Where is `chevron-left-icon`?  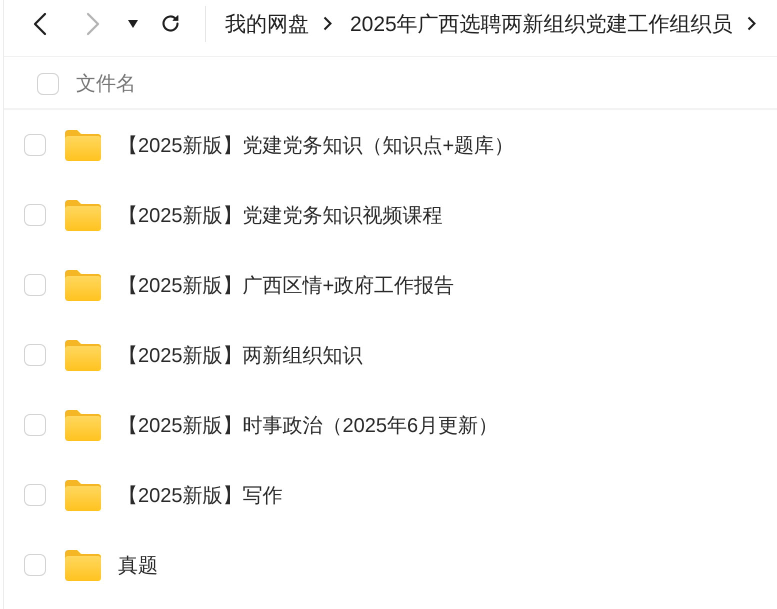
chevron-left-icon is located at coordinates (40, 24).